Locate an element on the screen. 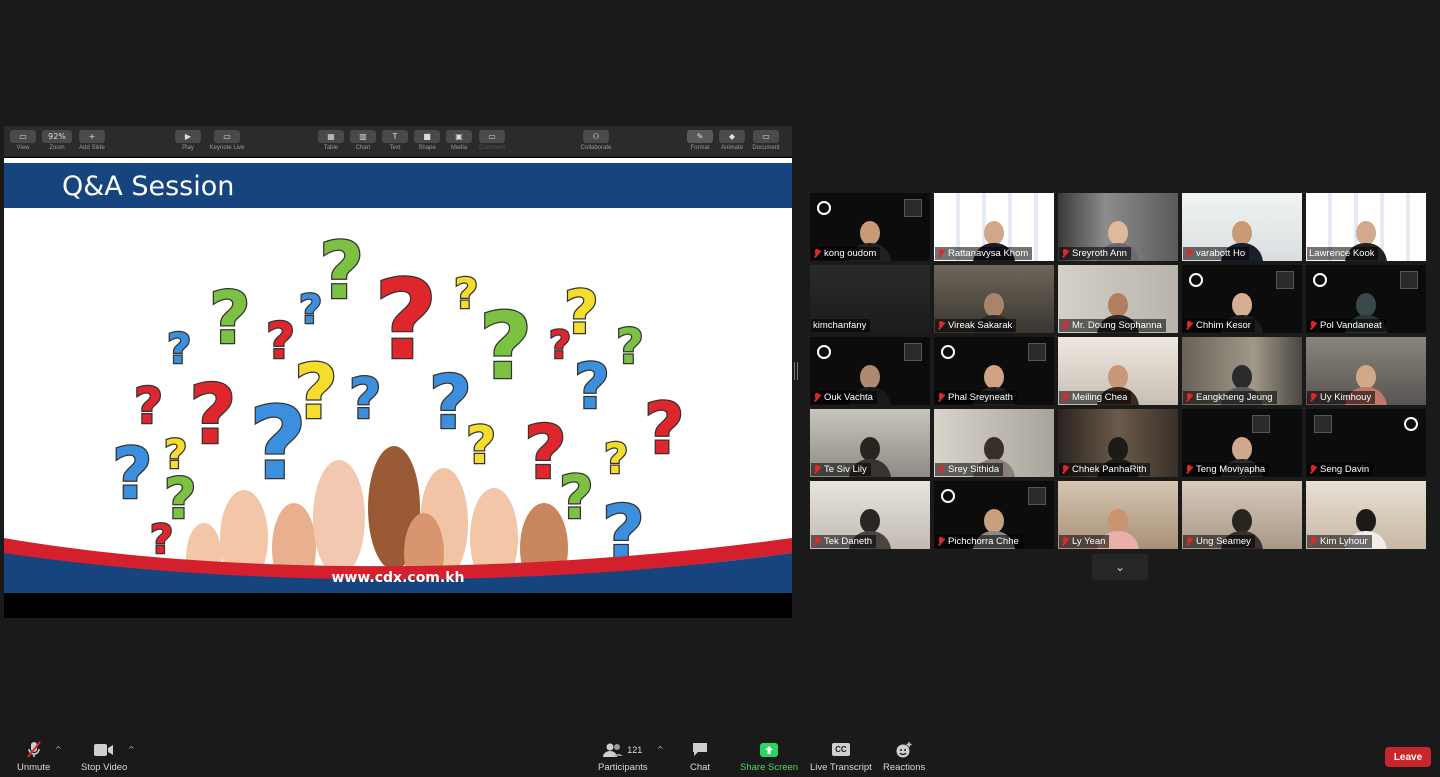  participant-tile: Ouk Vachta is located at coordinates (870, 371).